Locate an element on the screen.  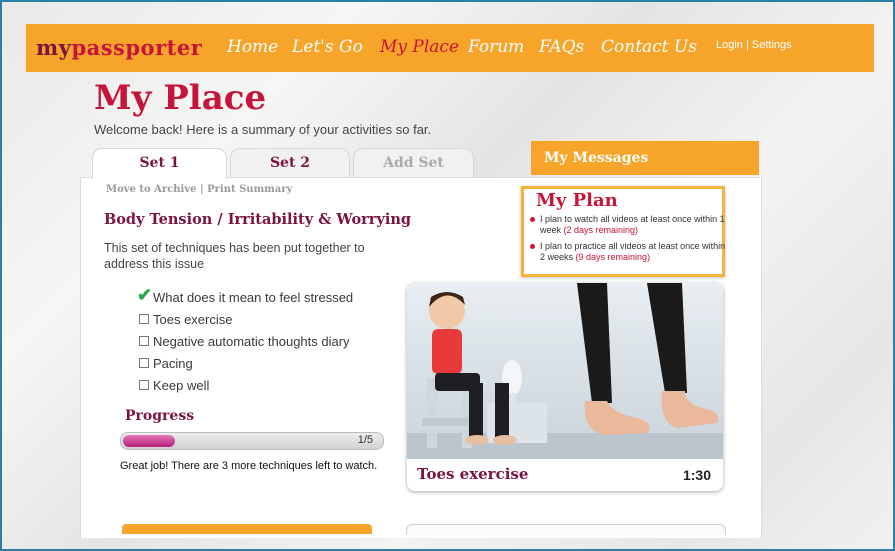
archive-print-links: Move to Archive | Print Summary is located at coordinates (199, 189).